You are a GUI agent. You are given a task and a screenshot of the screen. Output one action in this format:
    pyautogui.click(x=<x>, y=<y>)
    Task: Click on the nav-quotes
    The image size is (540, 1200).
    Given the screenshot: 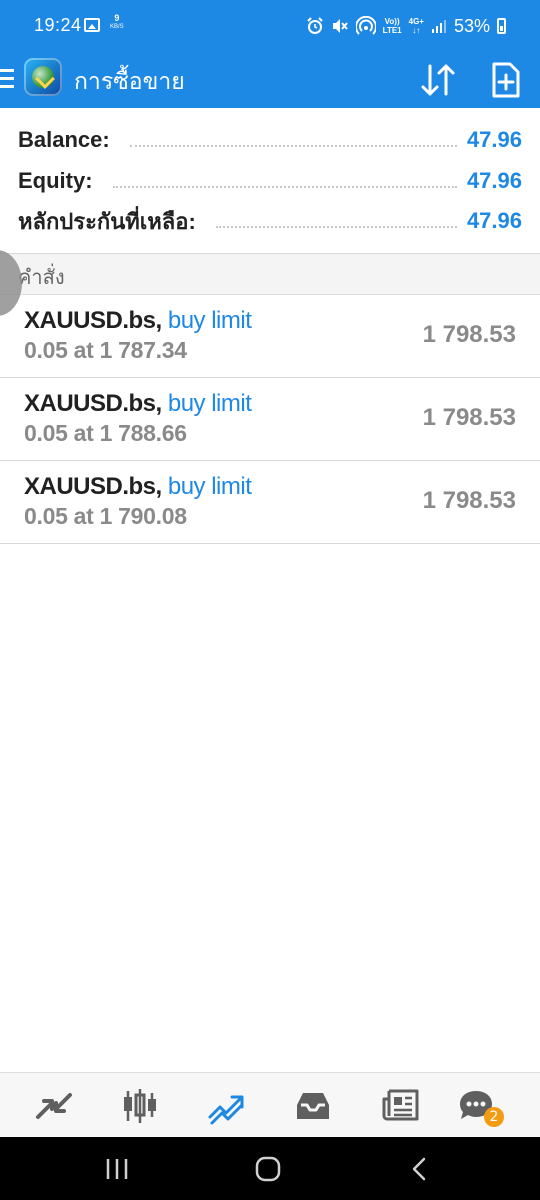 What is the action you would take?
    pyautogui.click(x=54, y=1106)
    